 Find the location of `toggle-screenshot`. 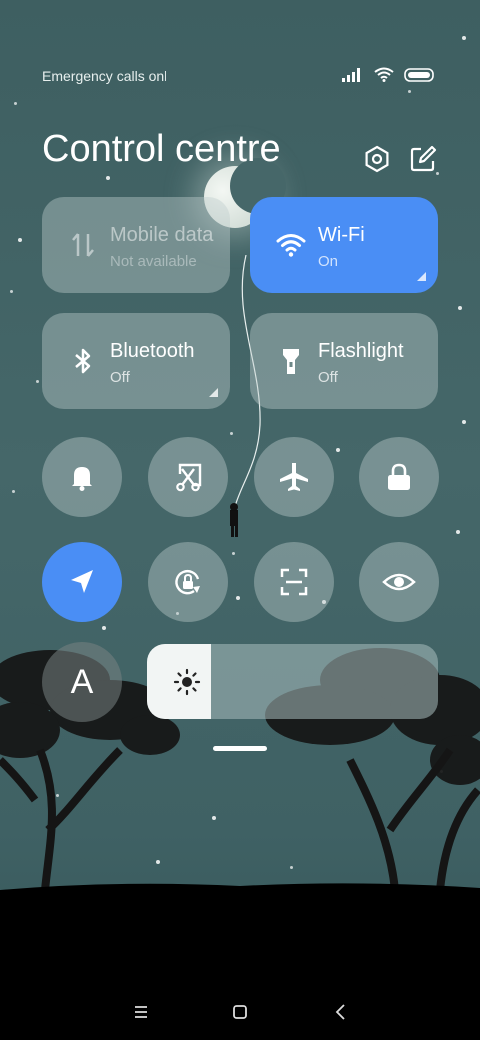

toggle-screenshot is located at coordinates (188, 477).